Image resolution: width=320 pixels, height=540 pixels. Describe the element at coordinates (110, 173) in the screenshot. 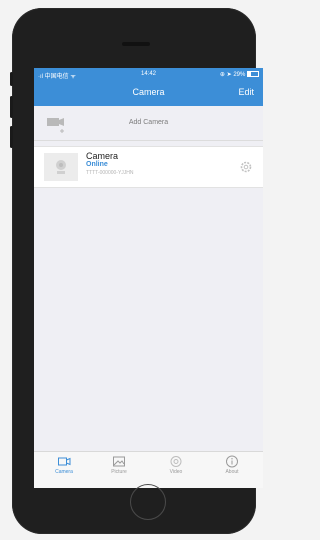

I see `camera-device-id: TTTT-000000-YJJHN` at that location.